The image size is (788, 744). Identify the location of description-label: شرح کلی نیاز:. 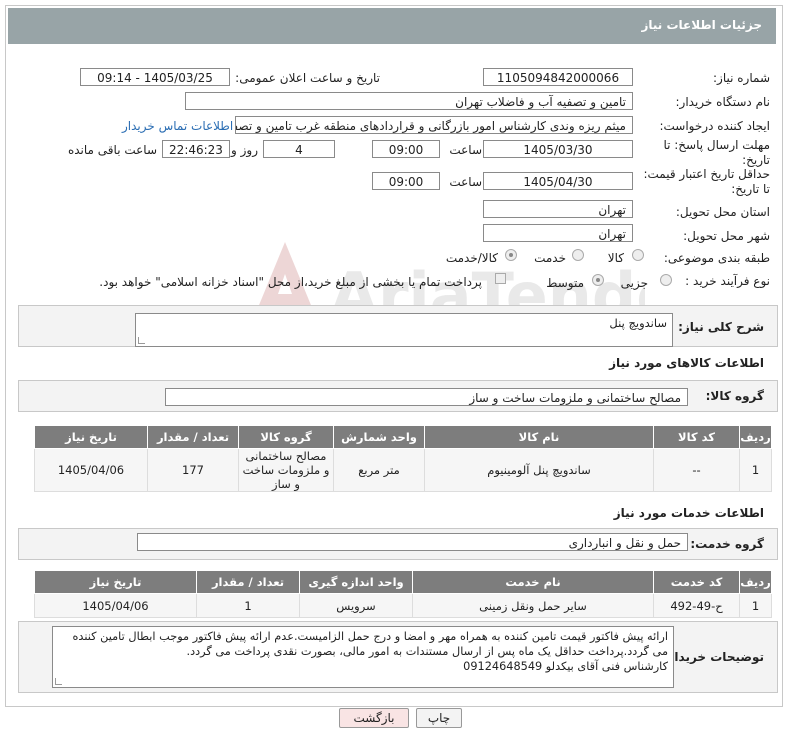
(721, 327).